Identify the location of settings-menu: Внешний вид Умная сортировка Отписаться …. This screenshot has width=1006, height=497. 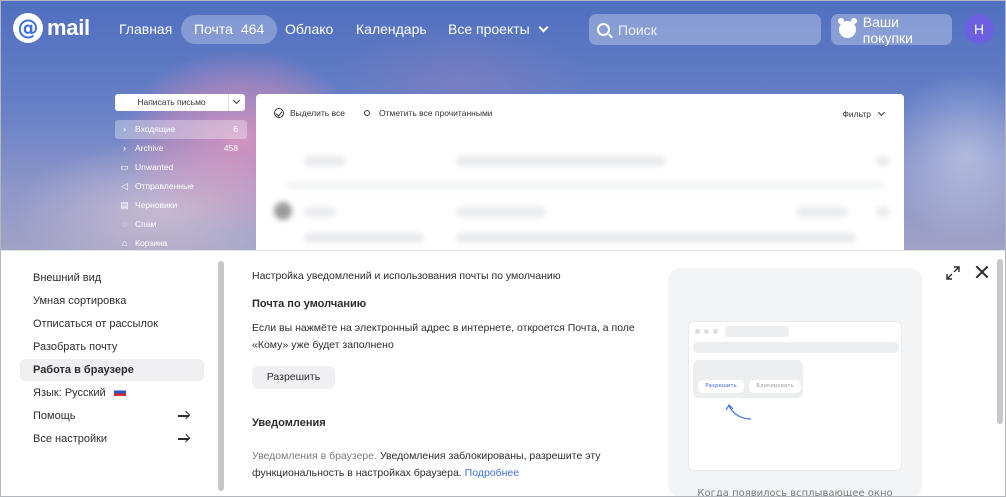
(110, 373).